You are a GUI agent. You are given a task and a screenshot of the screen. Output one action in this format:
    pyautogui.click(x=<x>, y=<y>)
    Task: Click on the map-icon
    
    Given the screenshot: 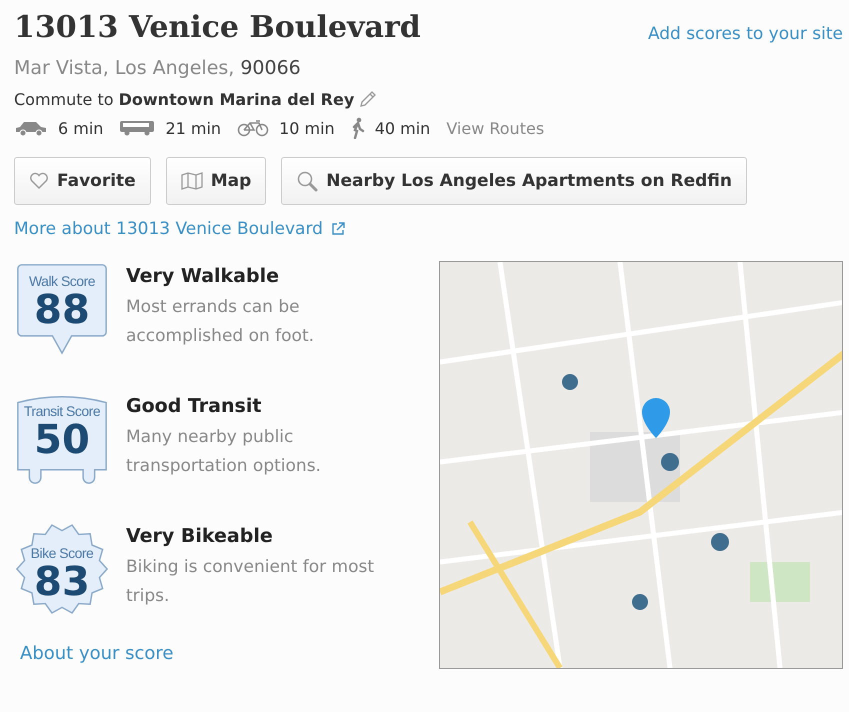 What is the action you would take?
    pyautogui.click(x=191, y=181)
    